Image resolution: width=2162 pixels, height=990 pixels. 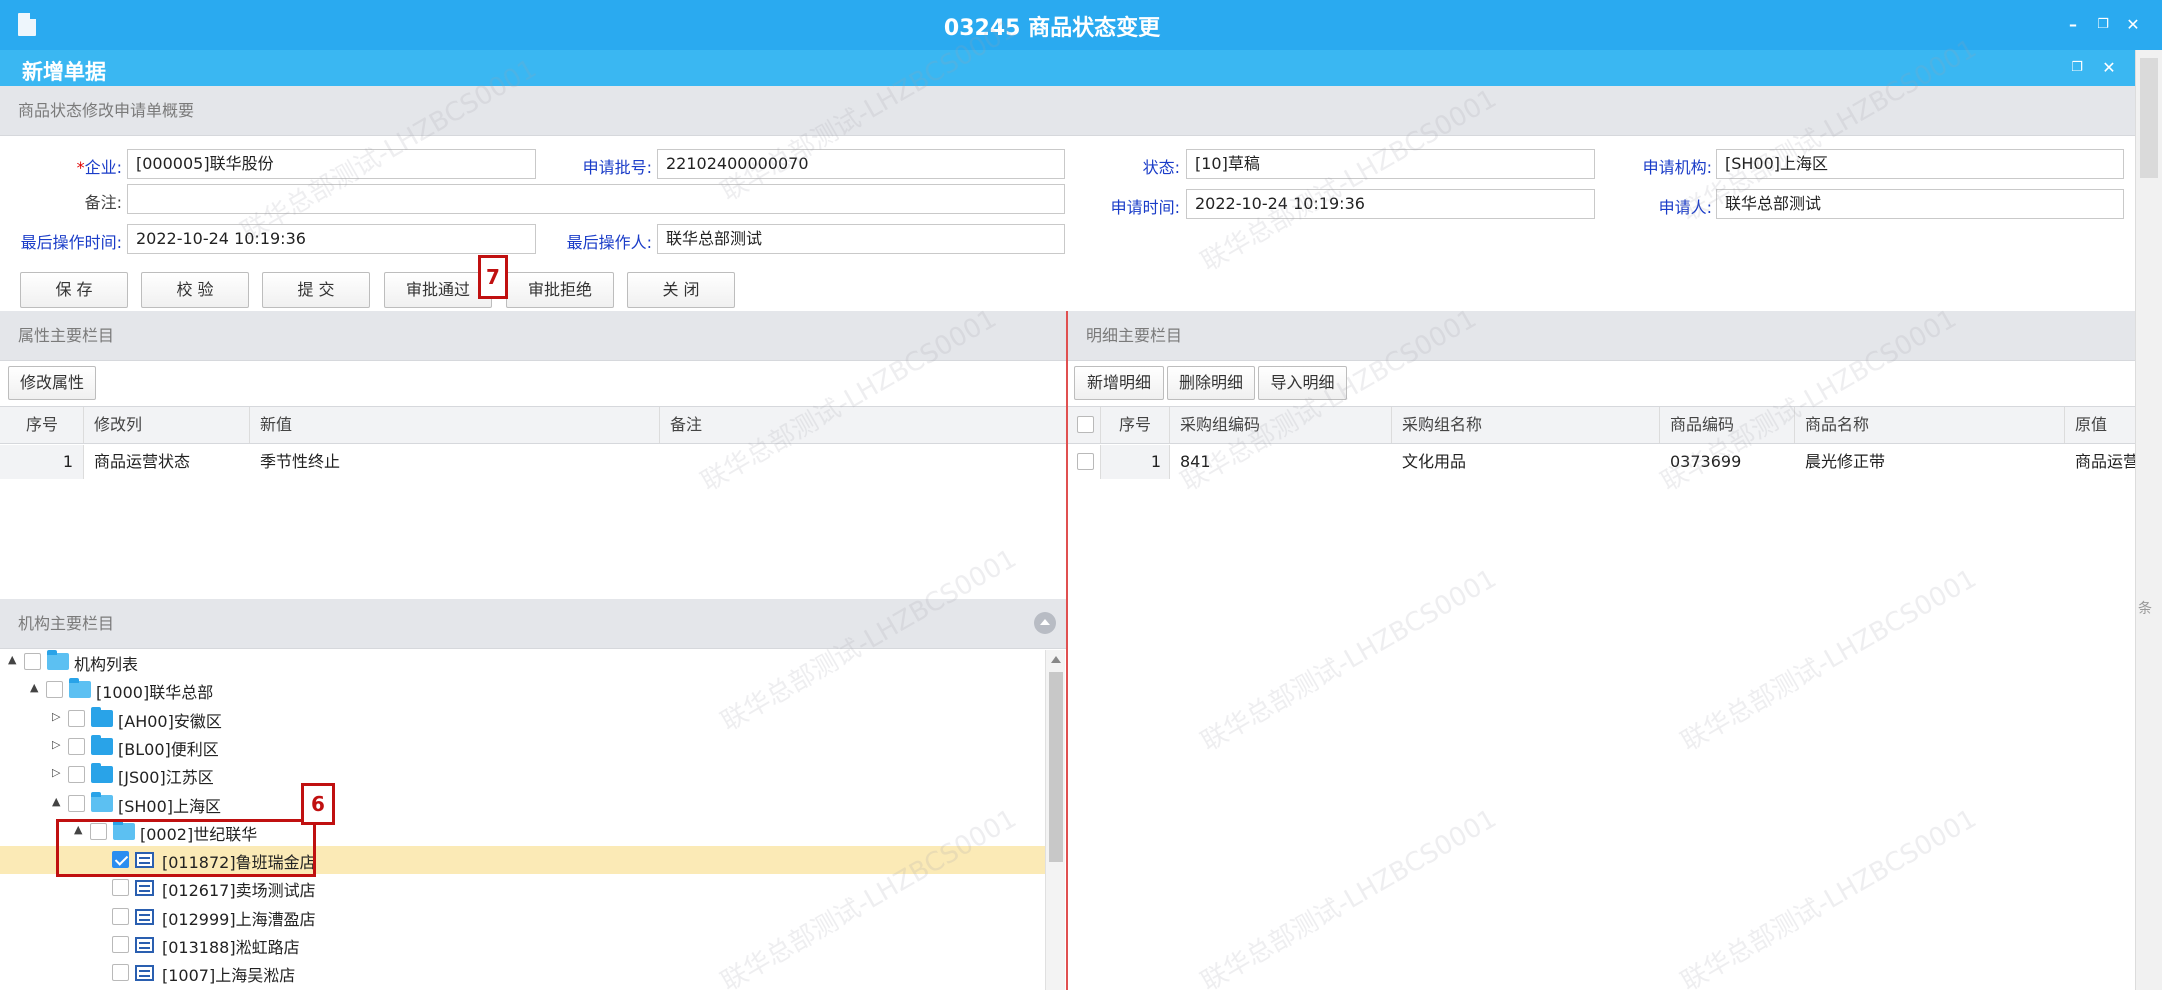 I want to click on sub-restore-icon: ❐, so click(x=2077, y=68).